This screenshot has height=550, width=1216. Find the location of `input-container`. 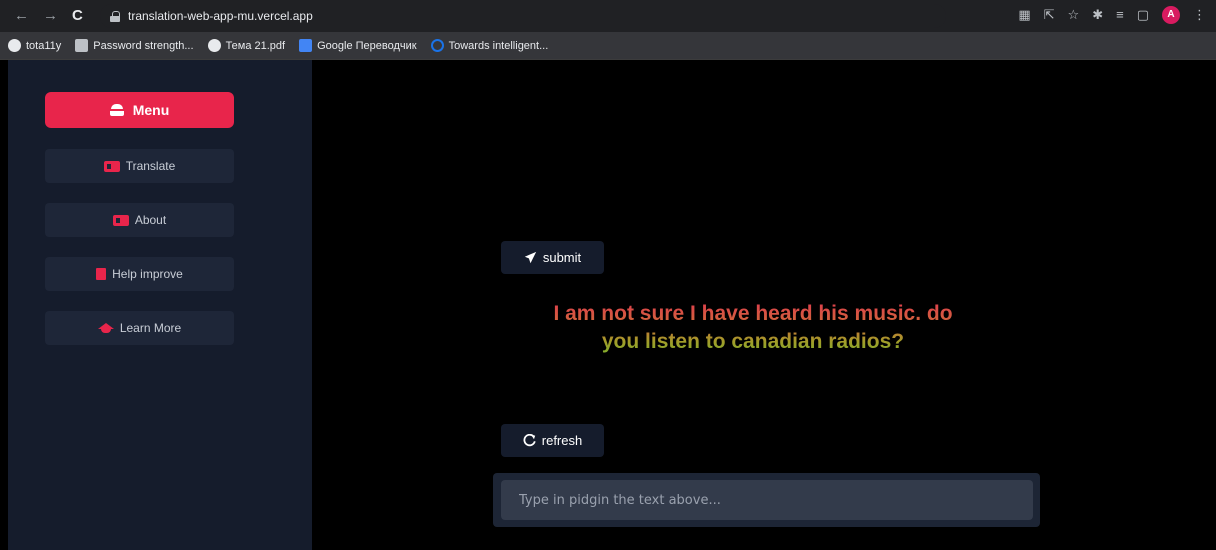

input-container is located at coordinates (766, 500).